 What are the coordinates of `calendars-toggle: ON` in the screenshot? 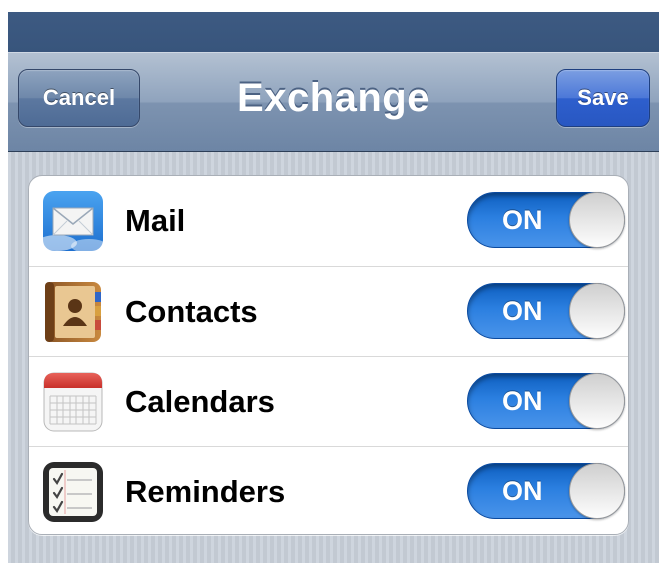 It's located at (546, 401).